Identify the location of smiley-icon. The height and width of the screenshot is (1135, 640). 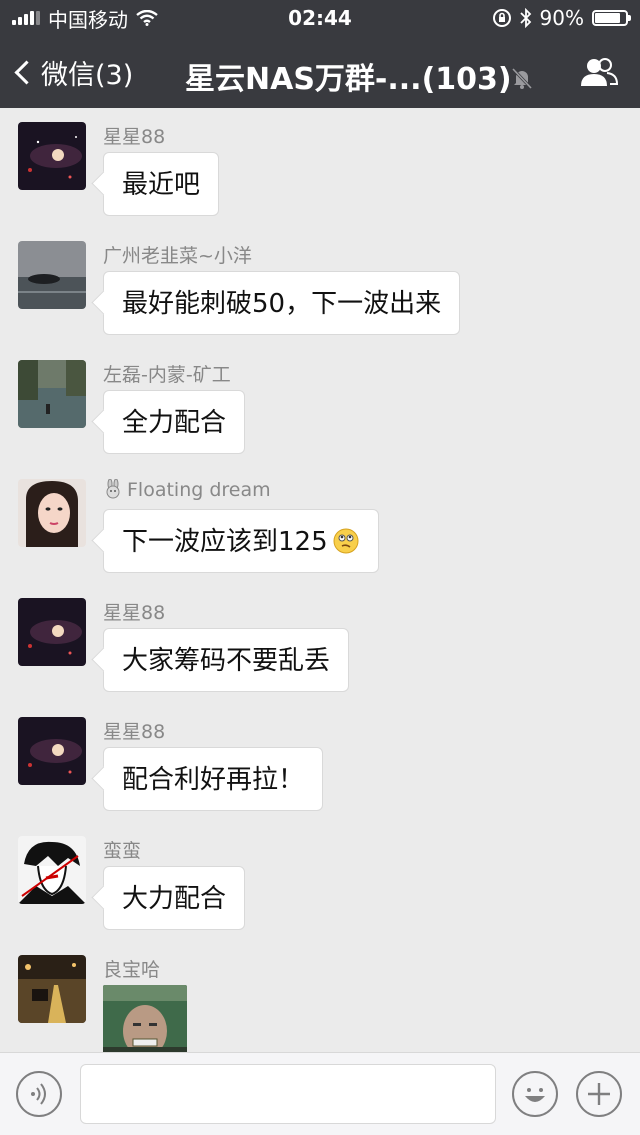
(535, 1095).